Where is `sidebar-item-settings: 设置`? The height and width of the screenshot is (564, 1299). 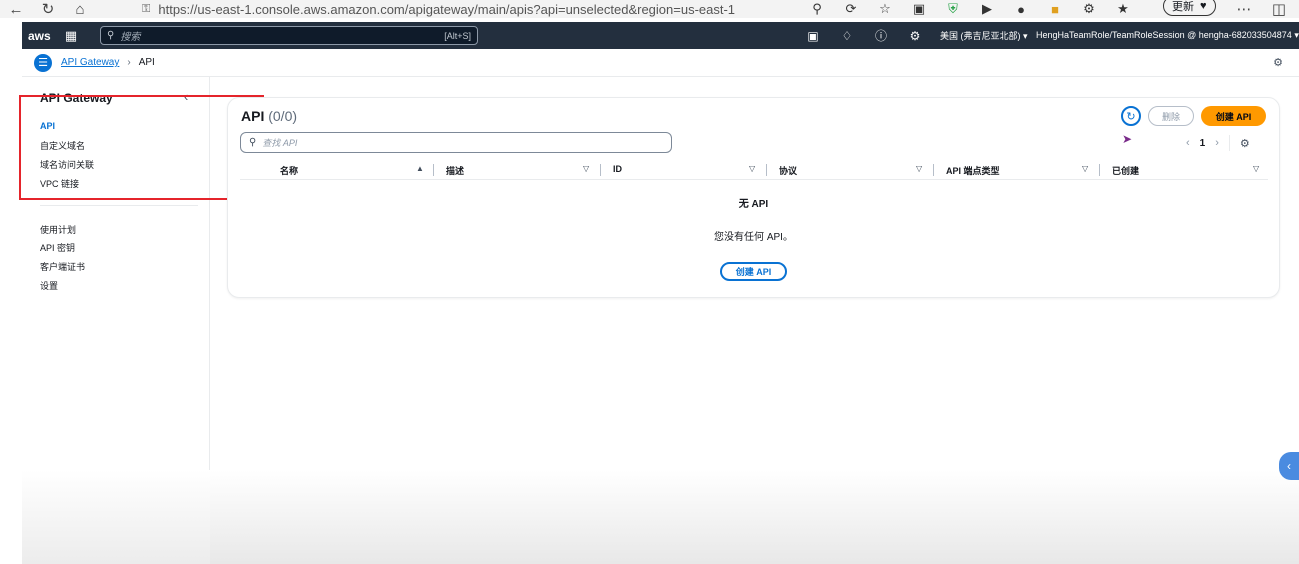 sidebar-item-settings: 设置 is located at coordinates (49, 285).